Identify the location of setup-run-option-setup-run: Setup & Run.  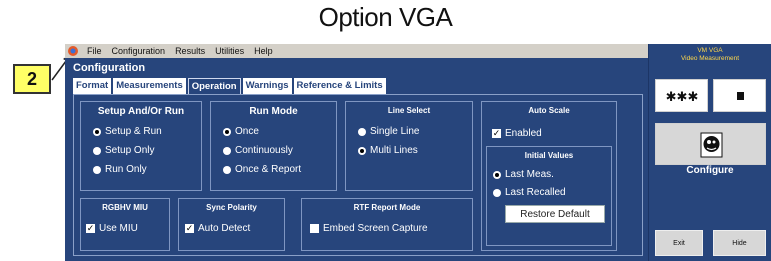
(127, 131).